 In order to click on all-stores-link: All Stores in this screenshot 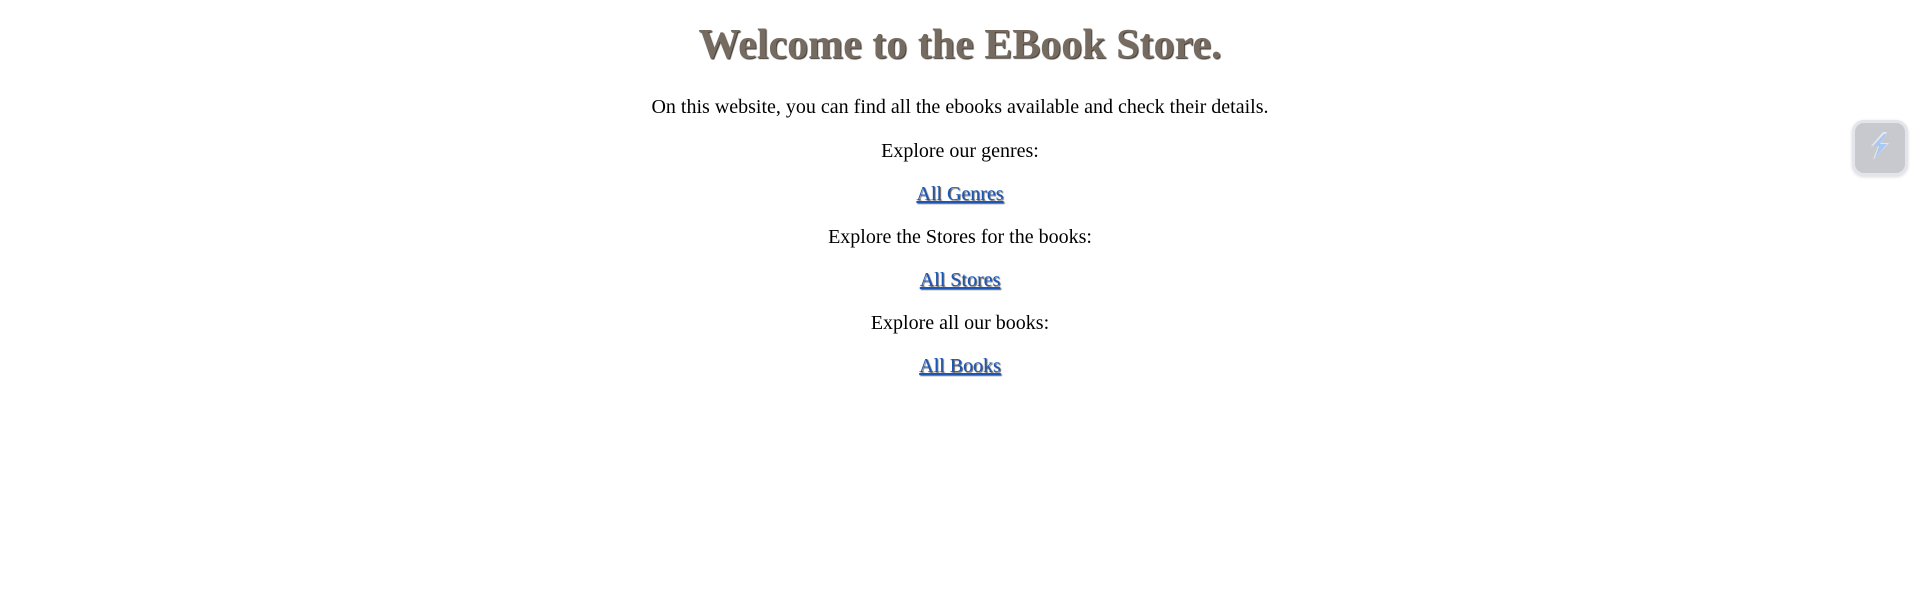, I will do `click(960, 280)`.